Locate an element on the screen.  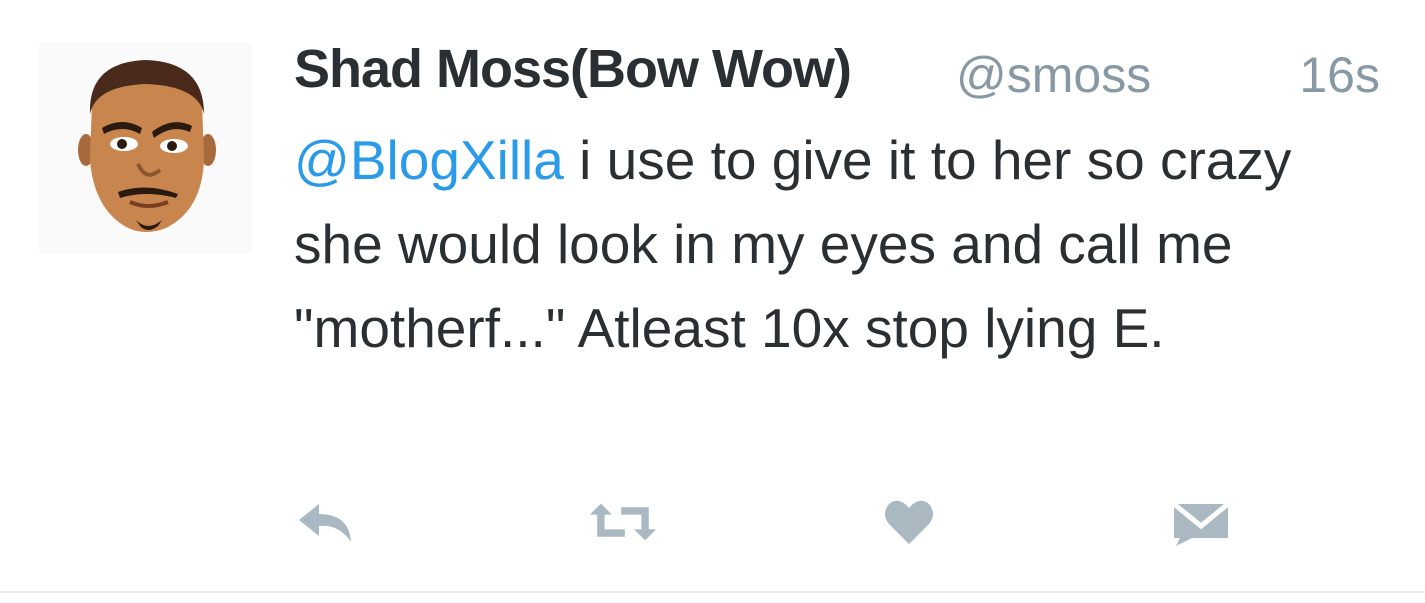
like-button is located at coordinates (909, 522).